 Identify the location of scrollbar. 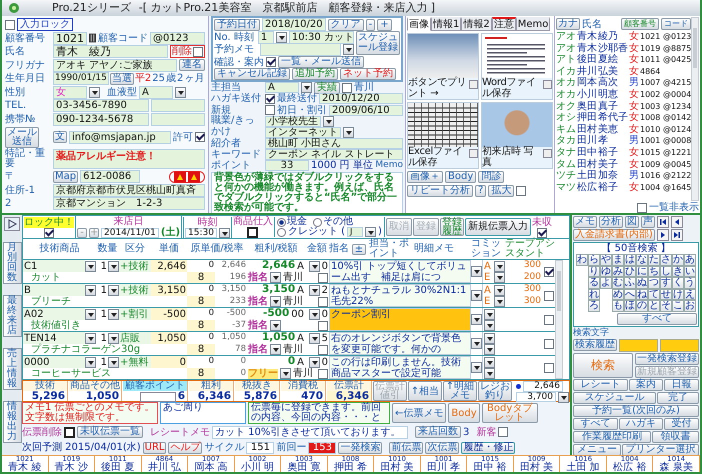
(559, 319).